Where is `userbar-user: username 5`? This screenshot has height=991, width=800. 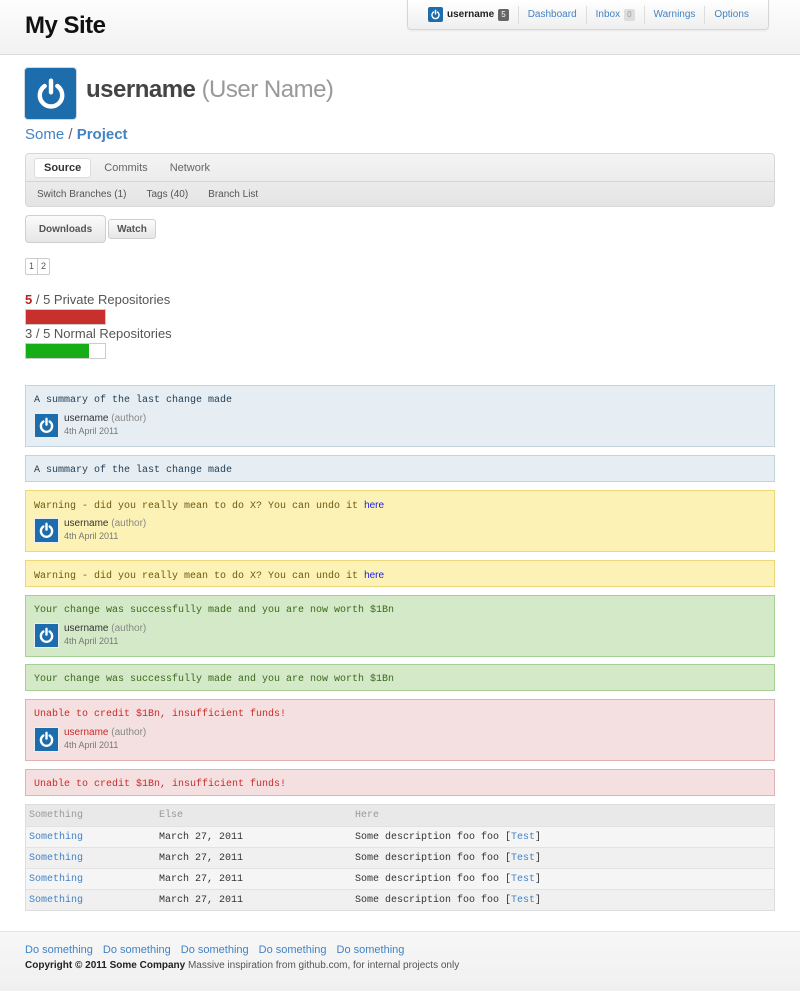
userbar-user: username 5 is located at coordinates (463, 15).